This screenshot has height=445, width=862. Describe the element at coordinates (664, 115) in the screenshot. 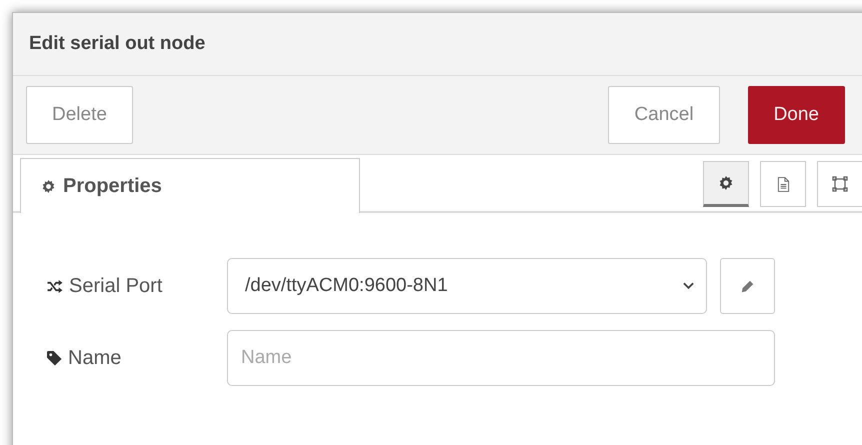

I see `cancel-button: Cancel` at that location.